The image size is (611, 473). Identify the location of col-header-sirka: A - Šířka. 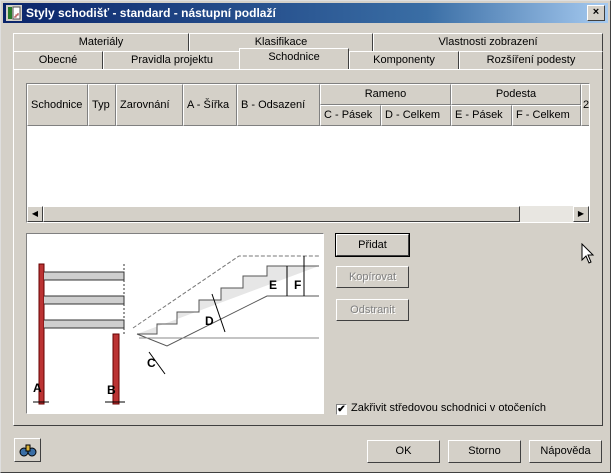
(210, 105).